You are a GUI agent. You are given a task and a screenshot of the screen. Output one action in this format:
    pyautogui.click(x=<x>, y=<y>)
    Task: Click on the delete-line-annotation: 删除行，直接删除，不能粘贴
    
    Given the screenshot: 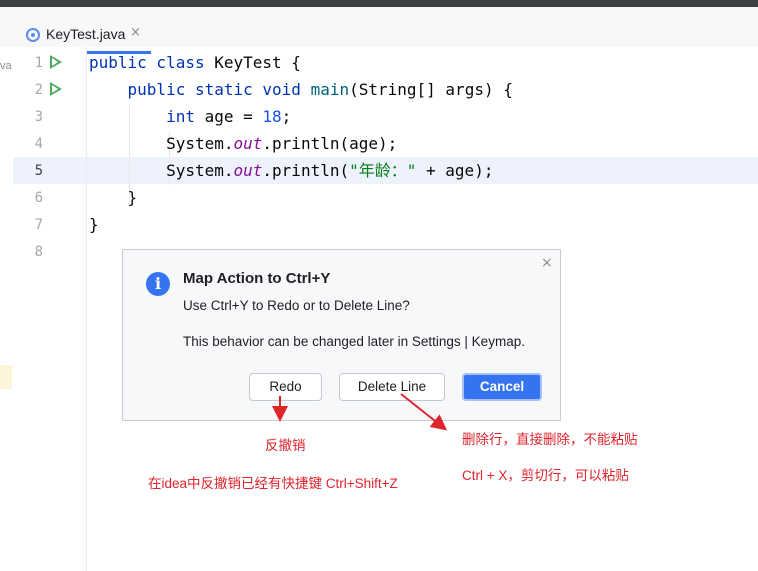 What is the action you would take?
    pyautogui.click(x=550, y=439)
    